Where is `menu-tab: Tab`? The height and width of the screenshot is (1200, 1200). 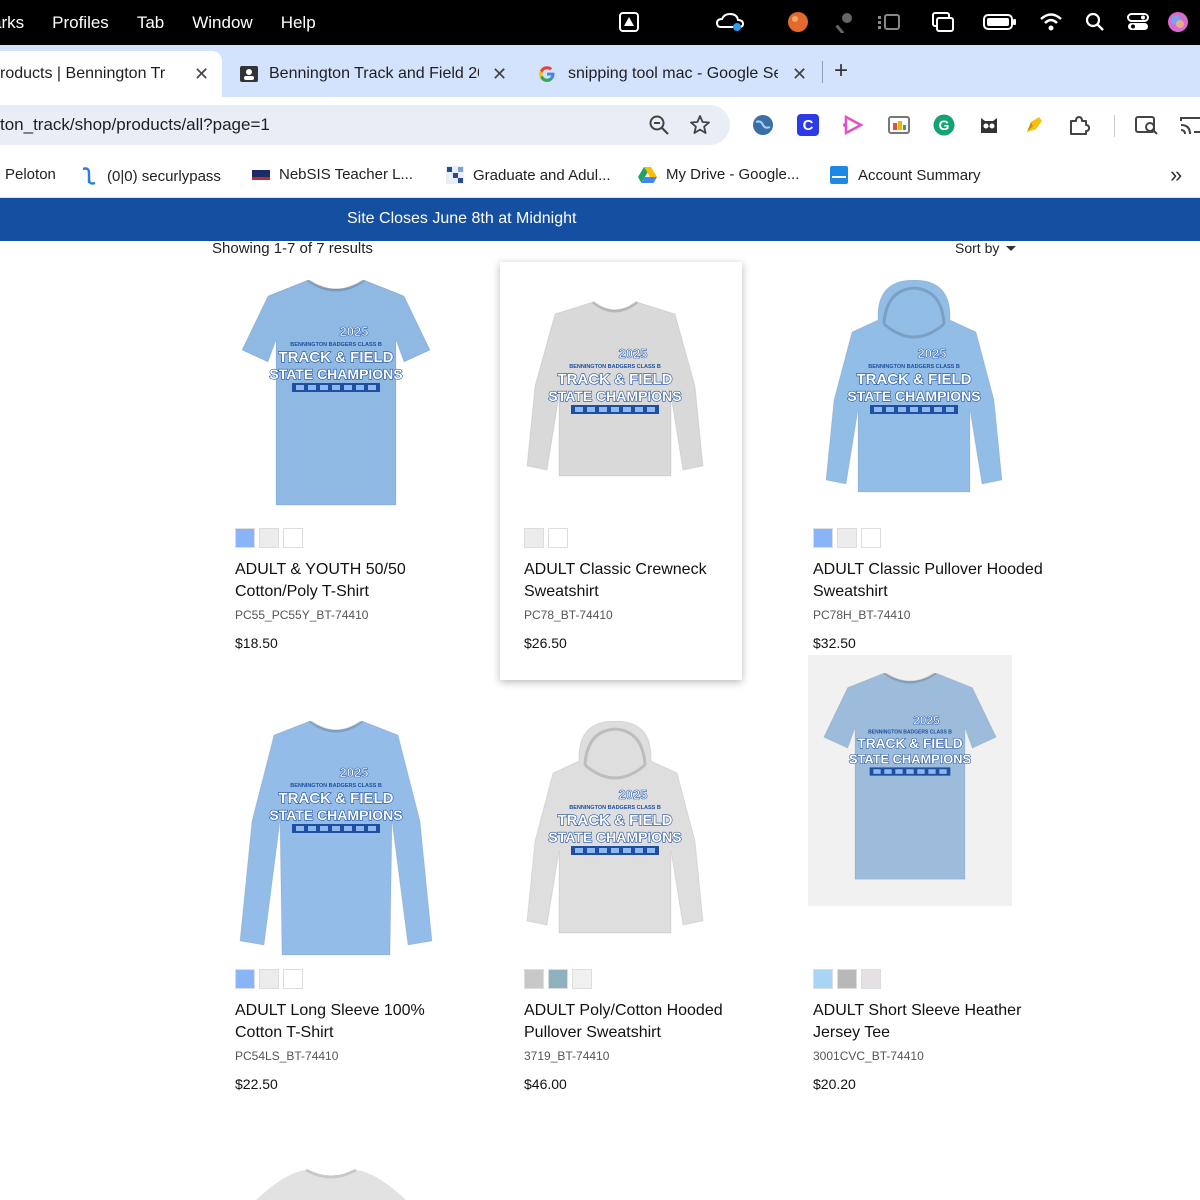
menu-tab: Tab is located at coordinates (150, 23).